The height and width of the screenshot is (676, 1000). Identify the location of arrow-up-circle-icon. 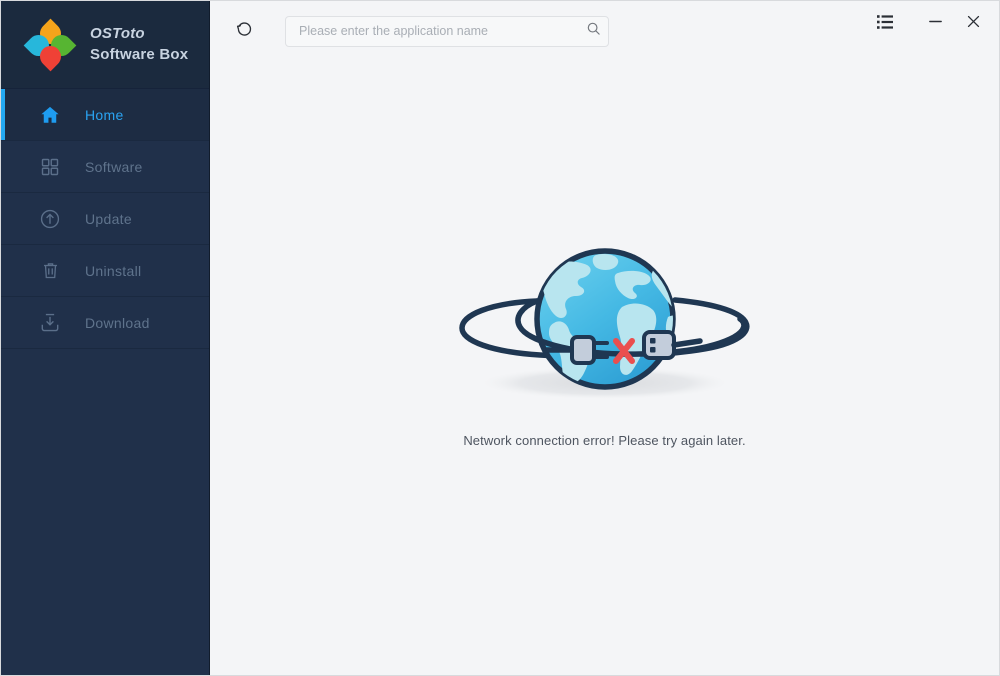
(50, 219).